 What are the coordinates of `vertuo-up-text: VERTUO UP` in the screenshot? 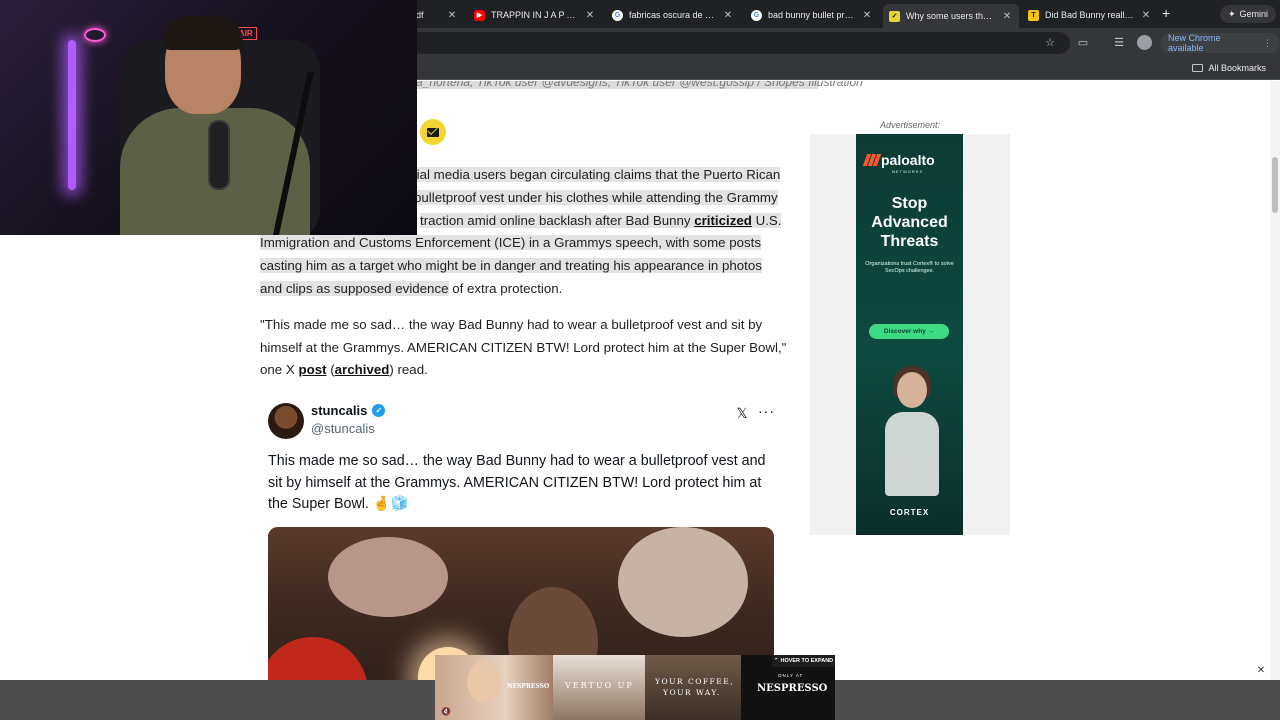 It's located at (599, 685).